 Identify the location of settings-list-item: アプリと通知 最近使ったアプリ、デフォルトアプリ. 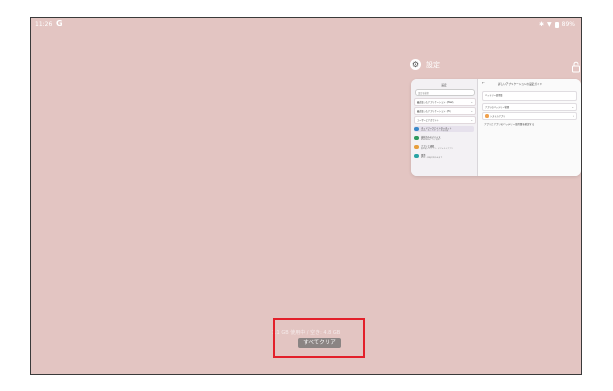
(444, 147).